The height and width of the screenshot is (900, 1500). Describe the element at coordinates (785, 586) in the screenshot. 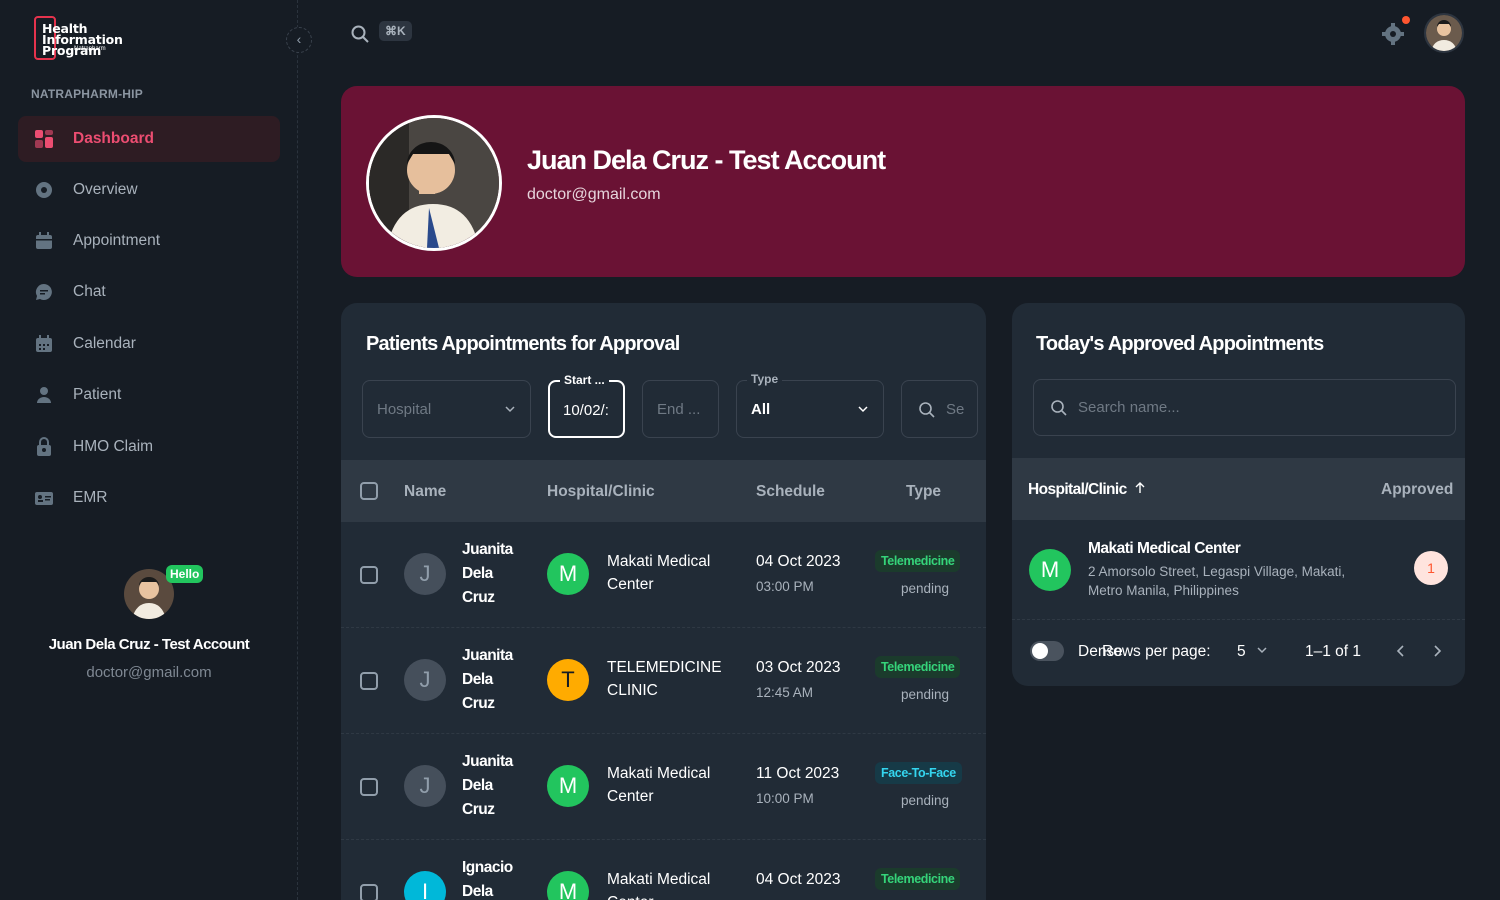

I see `schedule-time: 03:00 PM` at that location.